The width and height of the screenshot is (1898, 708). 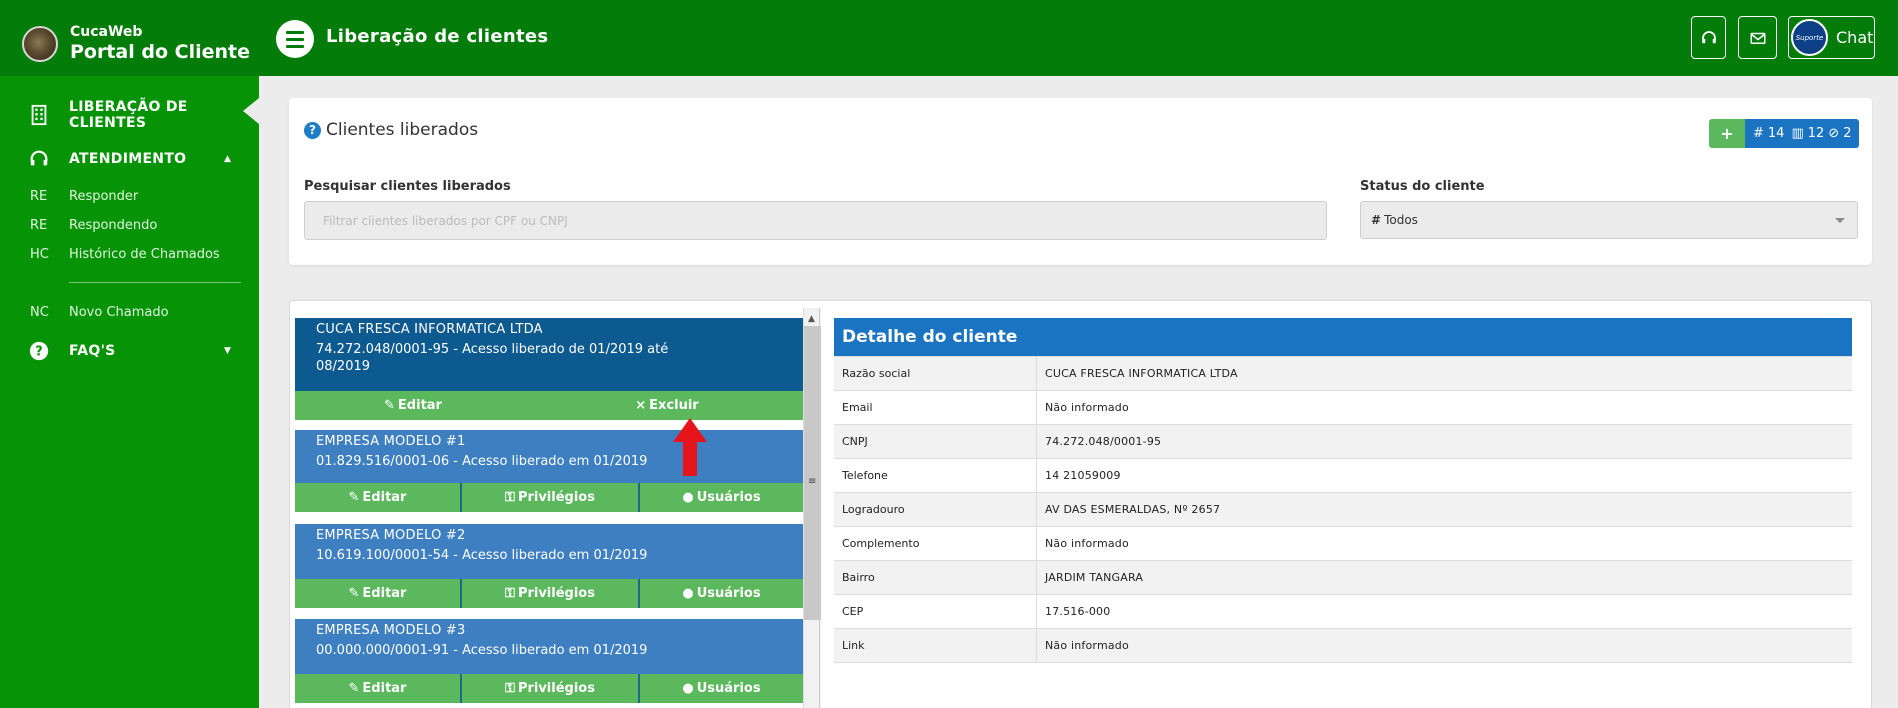 What do you see at coordinates (1343, 509) in the screenshot?
I see `detail-row: Logradouro AV DAS ESMERALDAS, Nº 2657` at bounding box center [1343, 509].